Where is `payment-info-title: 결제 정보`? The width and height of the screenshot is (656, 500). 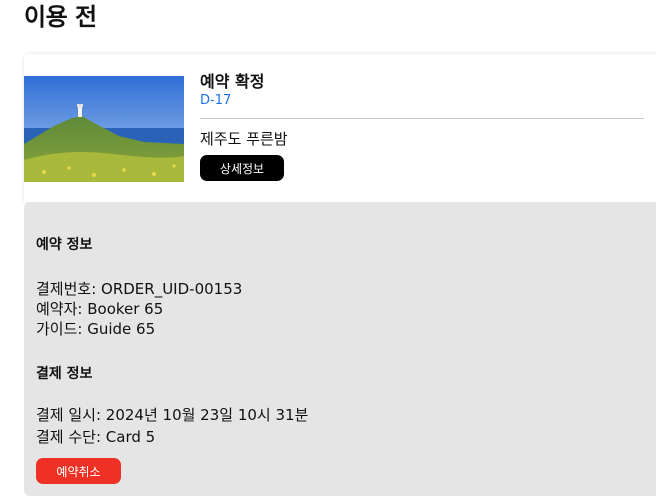 payment-info-title: 결제 정보 is located at coordinates (64, 374).